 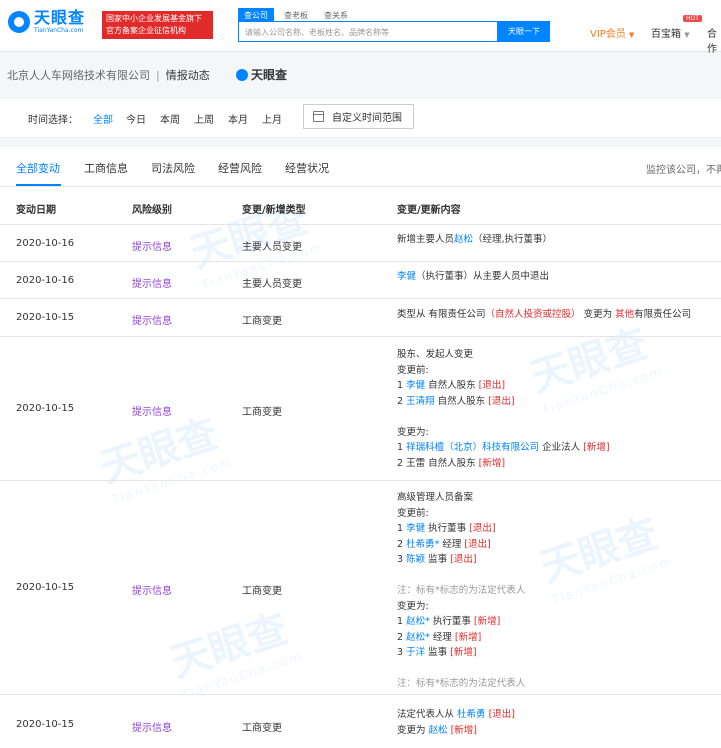 What do you see at coordinates (415, 652) in the screenshot?
I see `entity-link: 于洋` at bounding box center [415, 652].